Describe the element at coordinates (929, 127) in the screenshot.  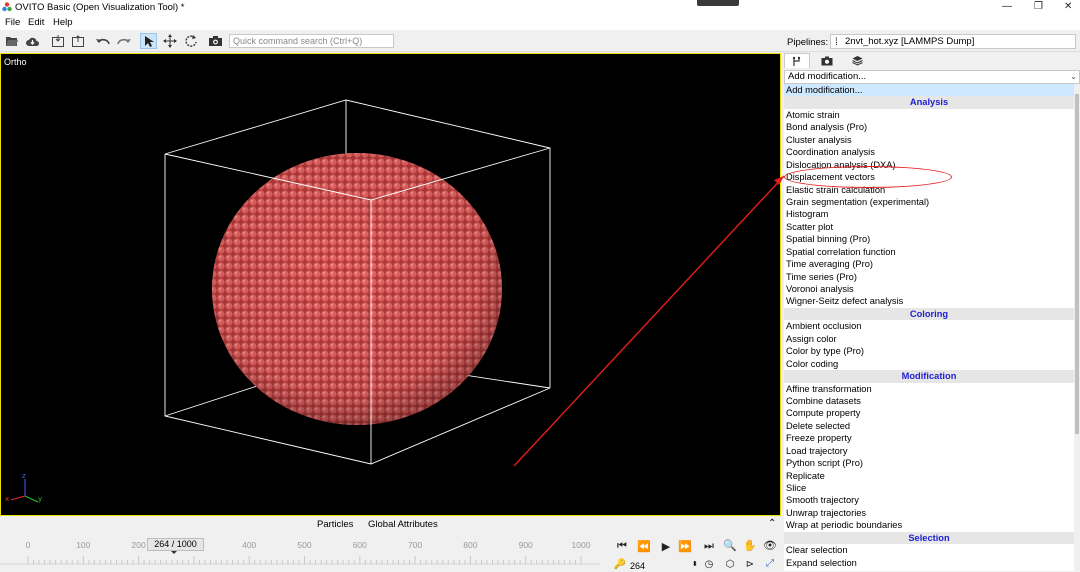
I see `modifier-list-item: Bond analysis (Pro)` at that location.